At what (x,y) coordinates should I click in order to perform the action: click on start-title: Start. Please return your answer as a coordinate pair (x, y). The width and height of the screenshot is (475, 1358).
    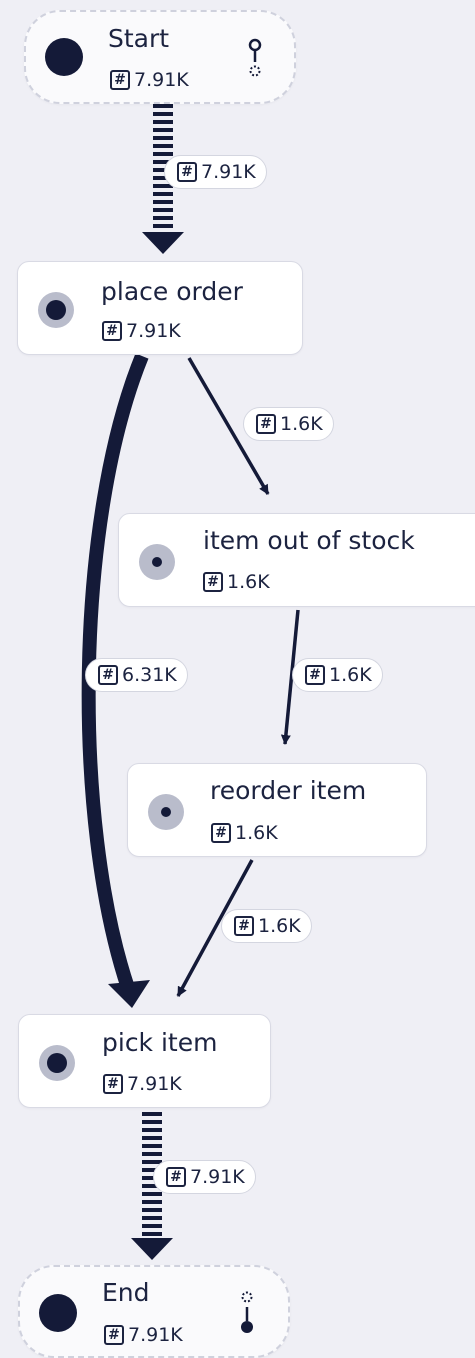
    Looking at the image, I should click on (139, 38).